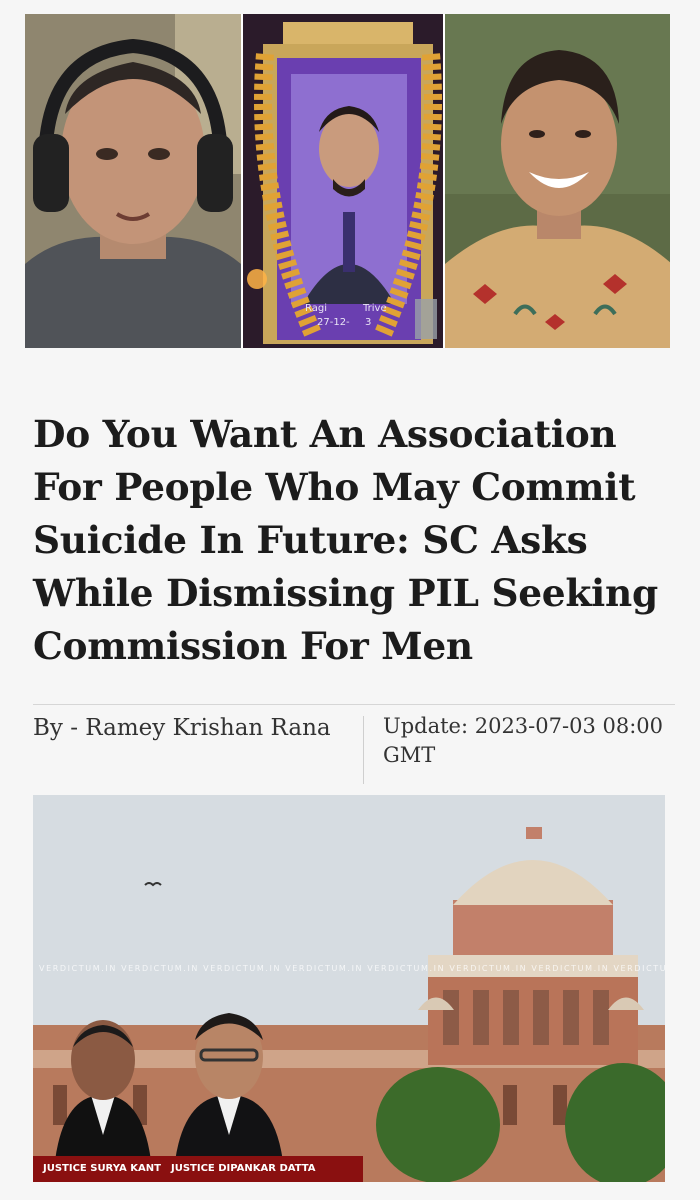 Image resolution: width=700 pixels, height=1200 pixels. I want to click on photo-garlanded-portrait: Ragi Trive 27-12- 3, so click(343, 181).